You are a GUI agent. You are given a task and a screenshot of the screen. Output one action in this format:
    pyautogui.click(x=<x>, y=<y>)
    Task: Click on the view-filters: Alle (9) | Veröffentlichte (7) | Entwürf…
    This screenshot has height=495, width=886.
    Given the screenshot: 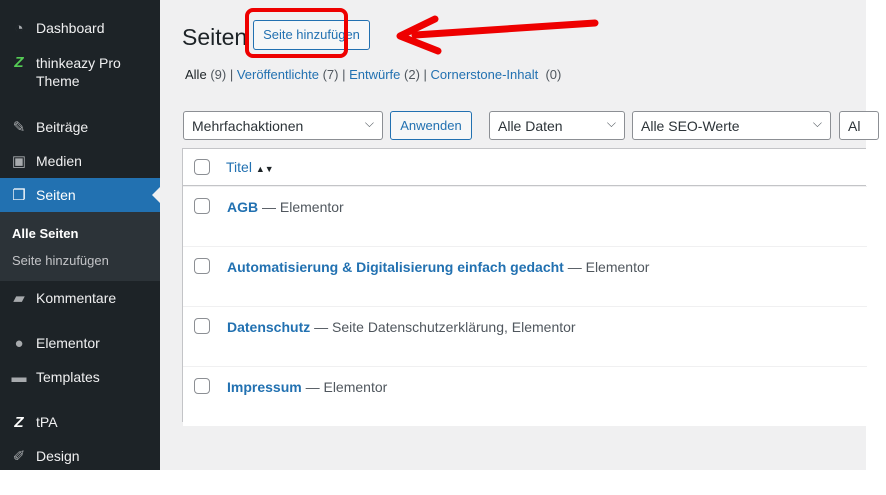 What is the action you would take?
    pyautogui.click(x=373, y=74)
    